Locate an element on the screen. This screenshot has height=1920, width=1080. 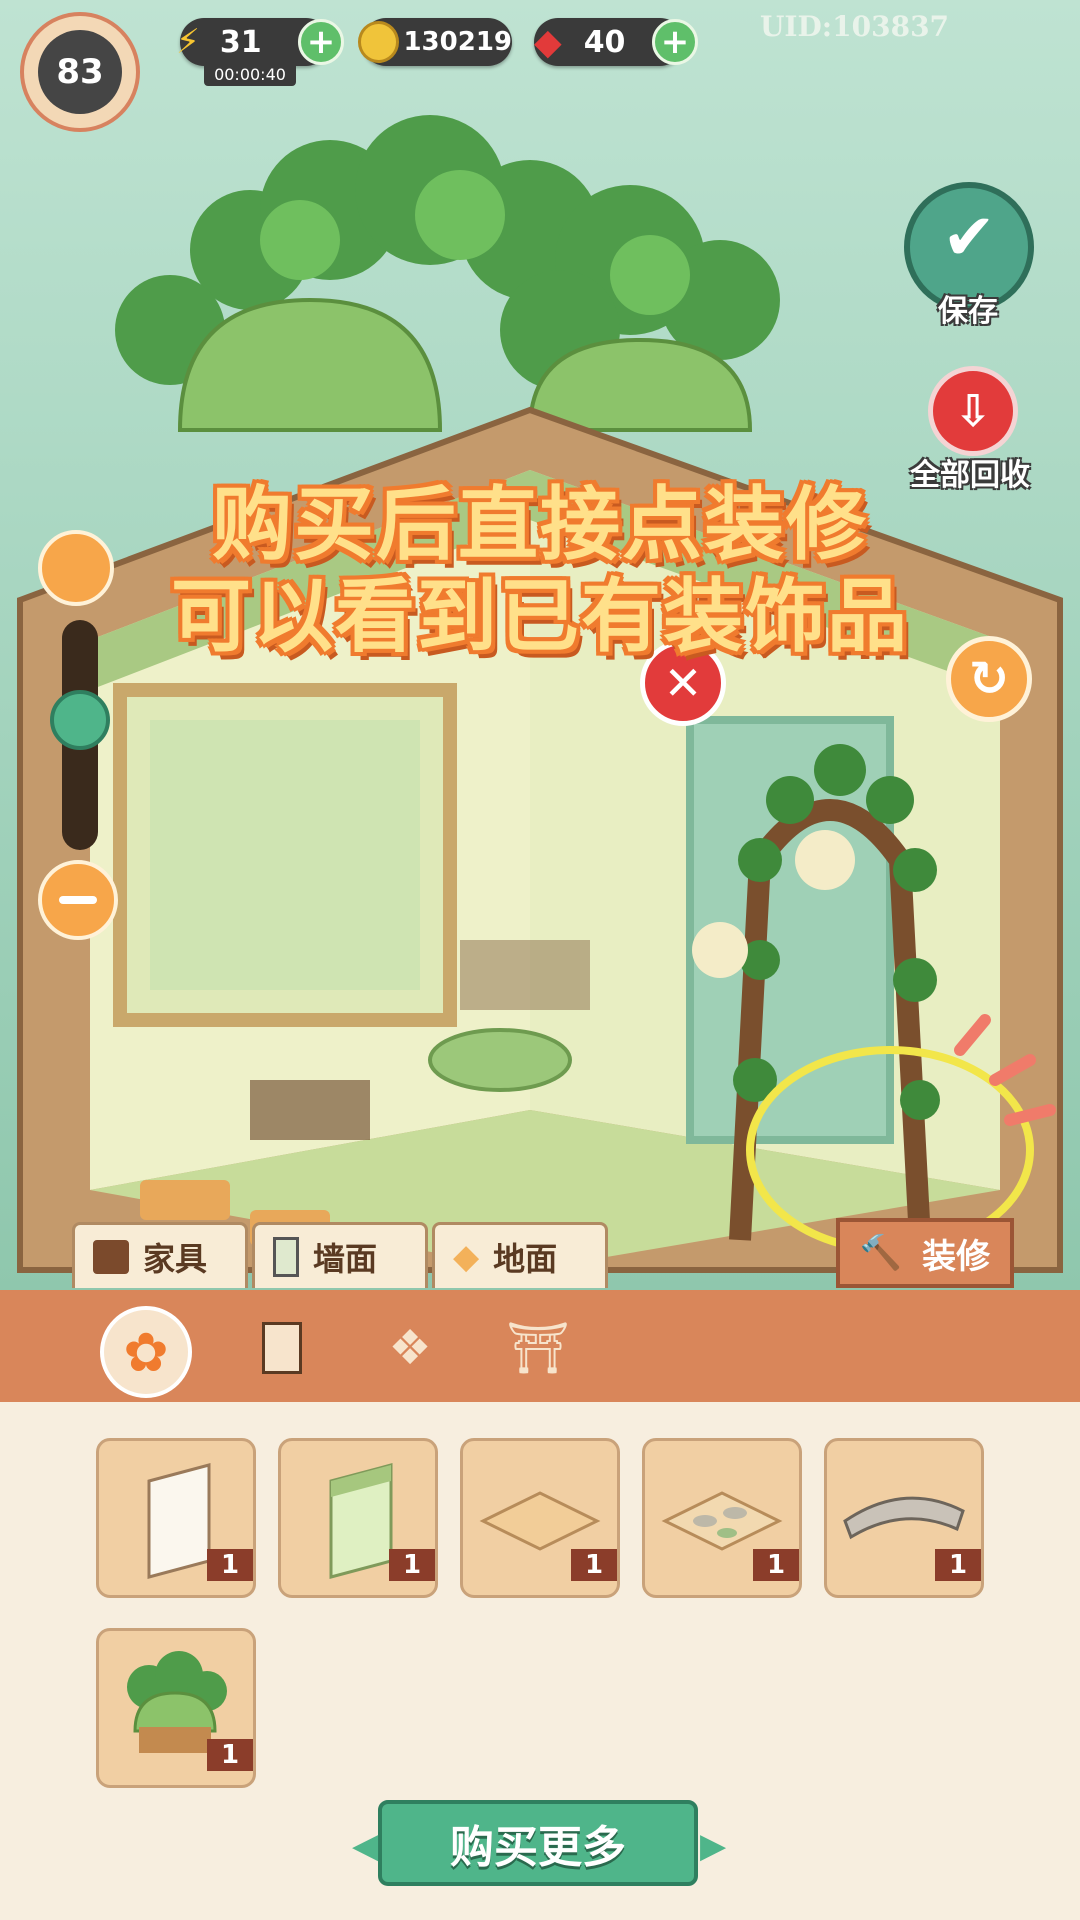
hammer-icon: 🔨 is located at coordinates (881, 1253).